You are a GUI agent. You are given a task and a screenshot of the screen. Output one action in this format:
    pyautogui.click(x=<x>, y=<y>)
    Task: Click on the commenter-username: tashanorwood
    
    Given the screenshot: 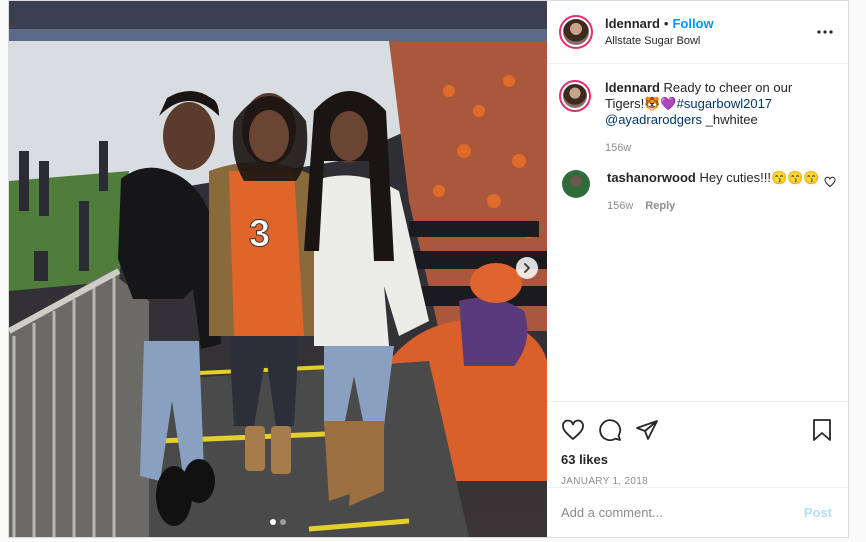 What is the action you would take?
    pyautogui.click(x=651, y=177)
    